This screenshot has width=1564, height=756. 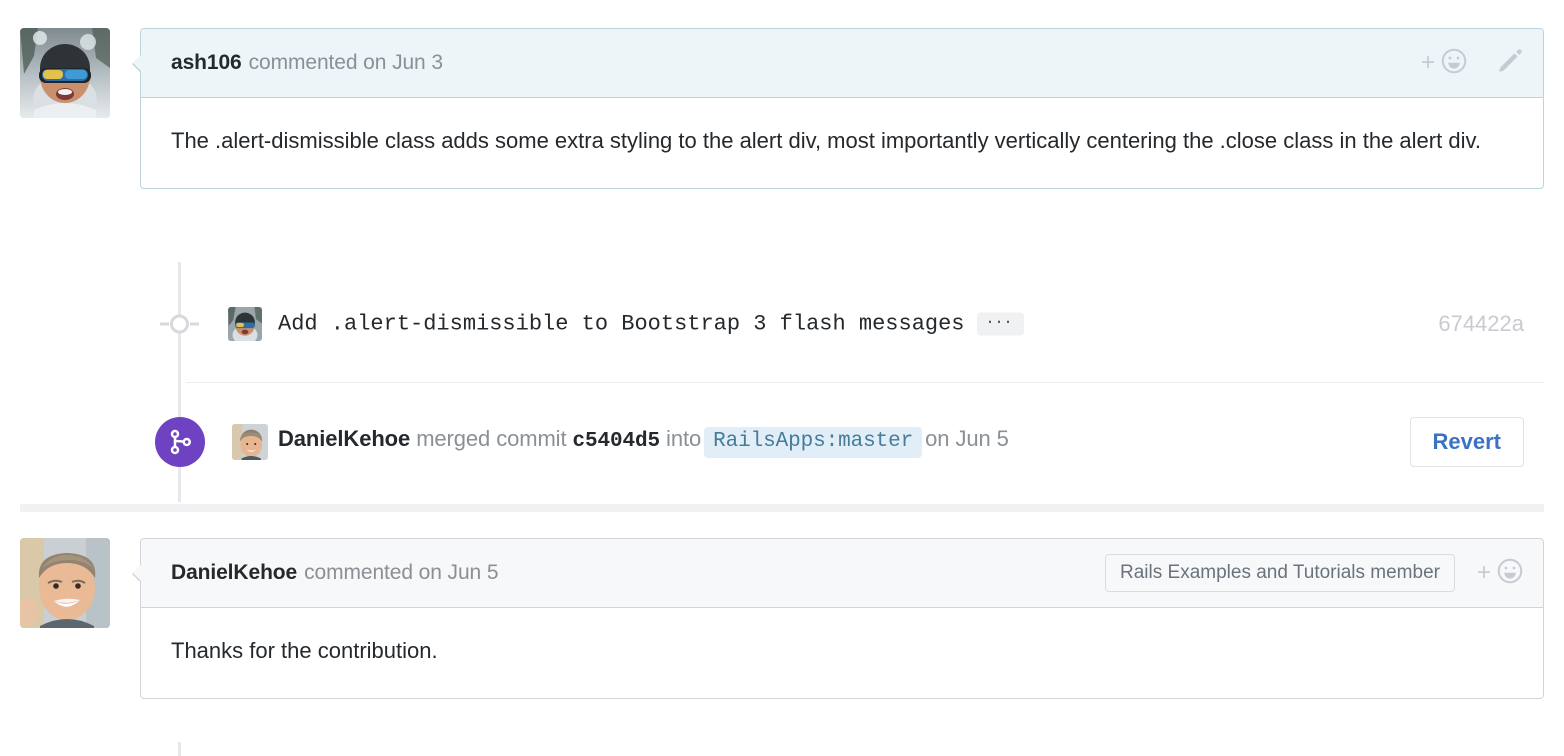 I want to click on comment-timestamp: commented on Jun 3, so click(x=345, y=62).